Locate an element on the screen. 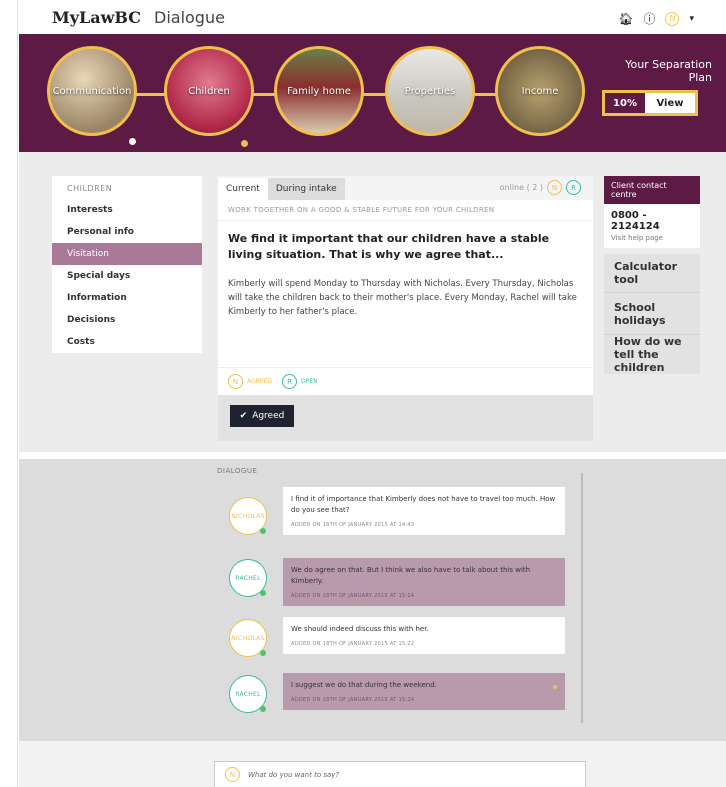 The width and height of the screenshot is (726, 787). plan-title: Your Separation Plan is located at coordinates (668, 71).